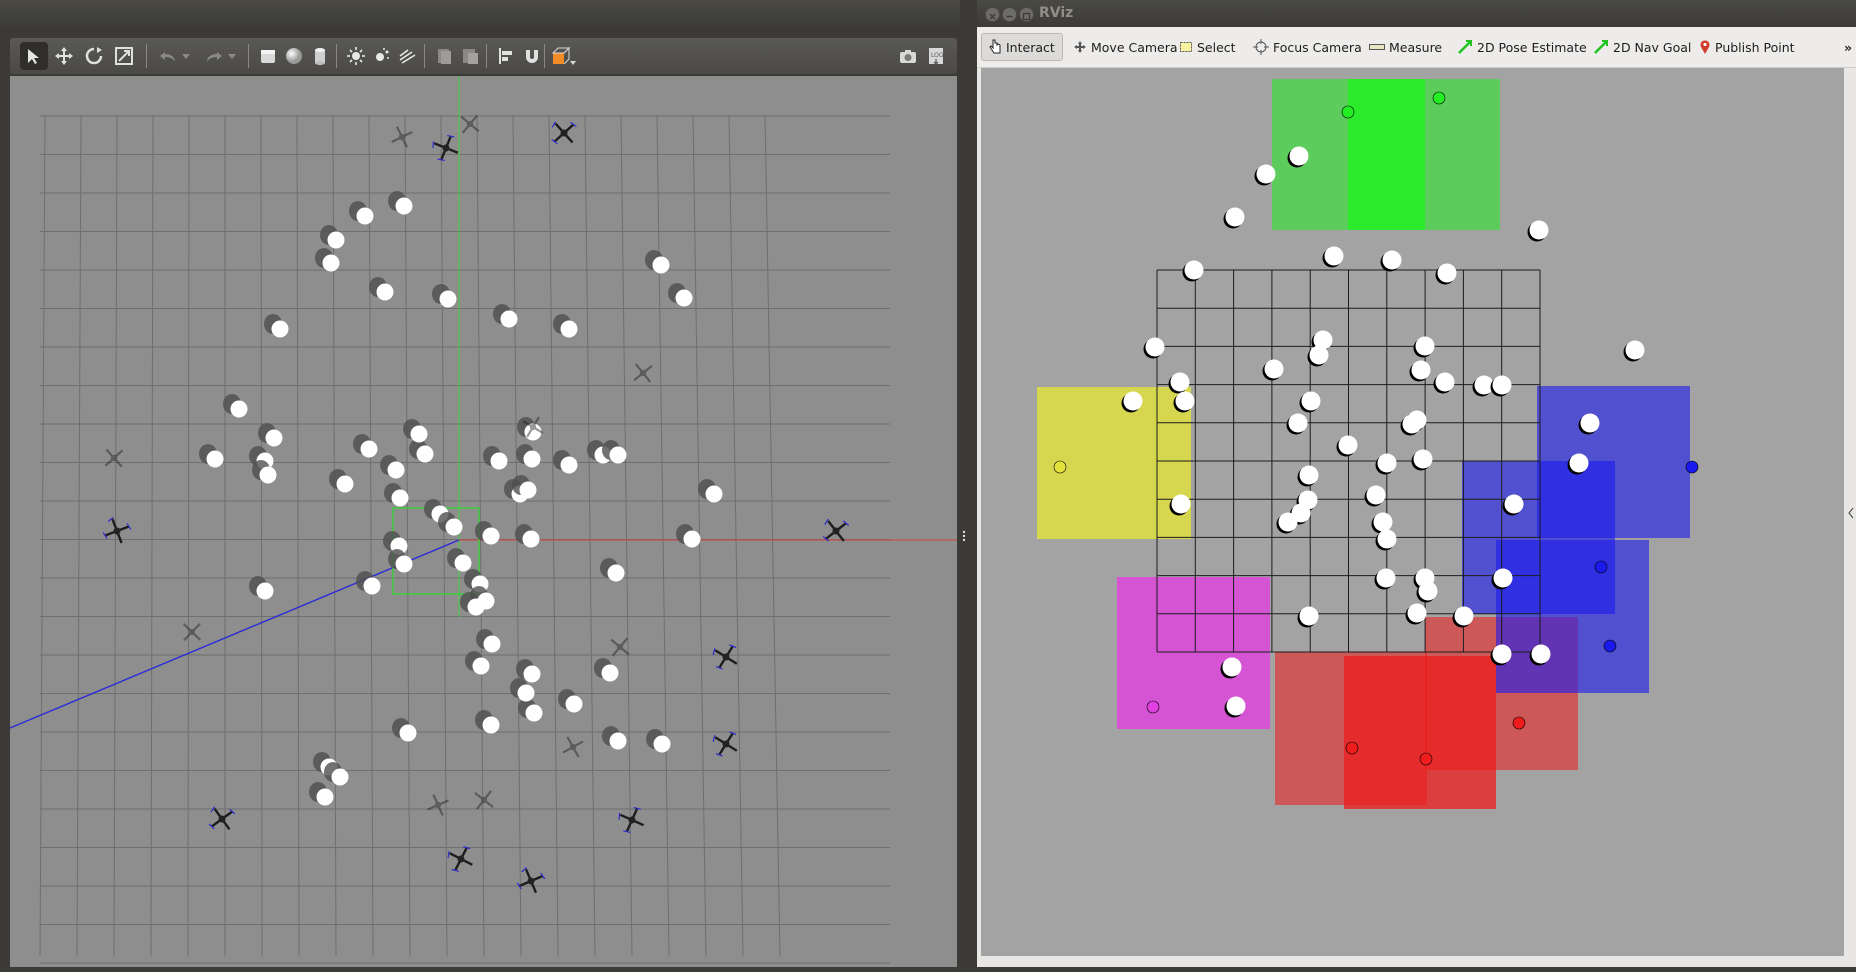  I want to click on paste-button, so click(470, 56).